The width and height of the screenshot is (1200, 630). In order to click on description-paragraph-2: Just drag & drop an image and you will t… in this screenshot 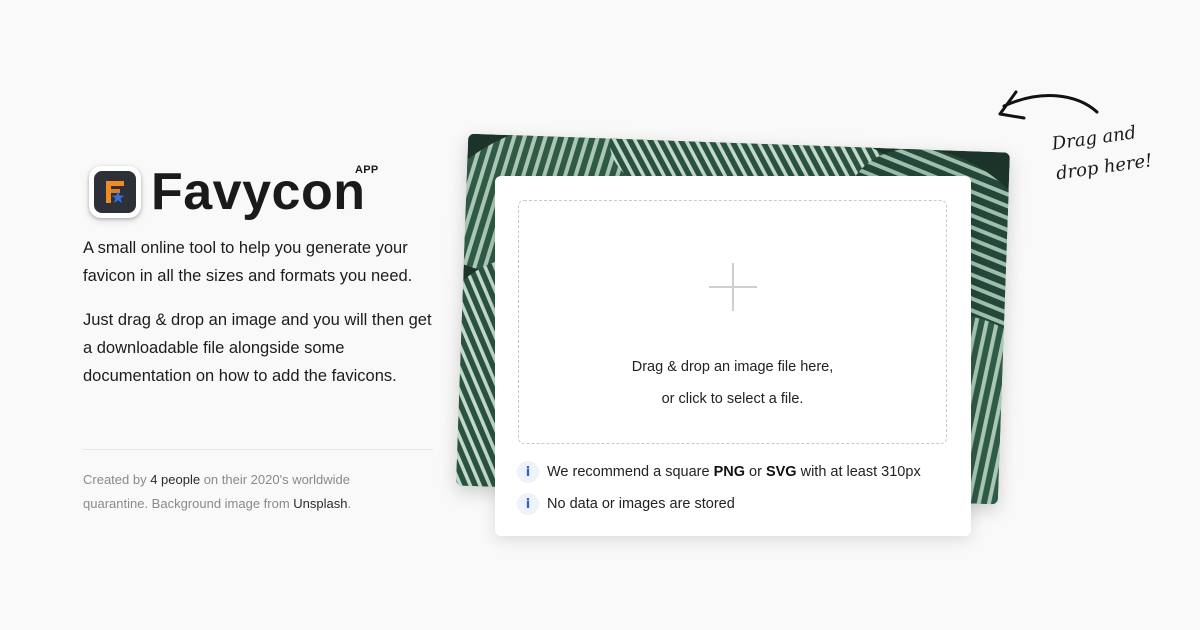, I will do `click(257, 348)`.